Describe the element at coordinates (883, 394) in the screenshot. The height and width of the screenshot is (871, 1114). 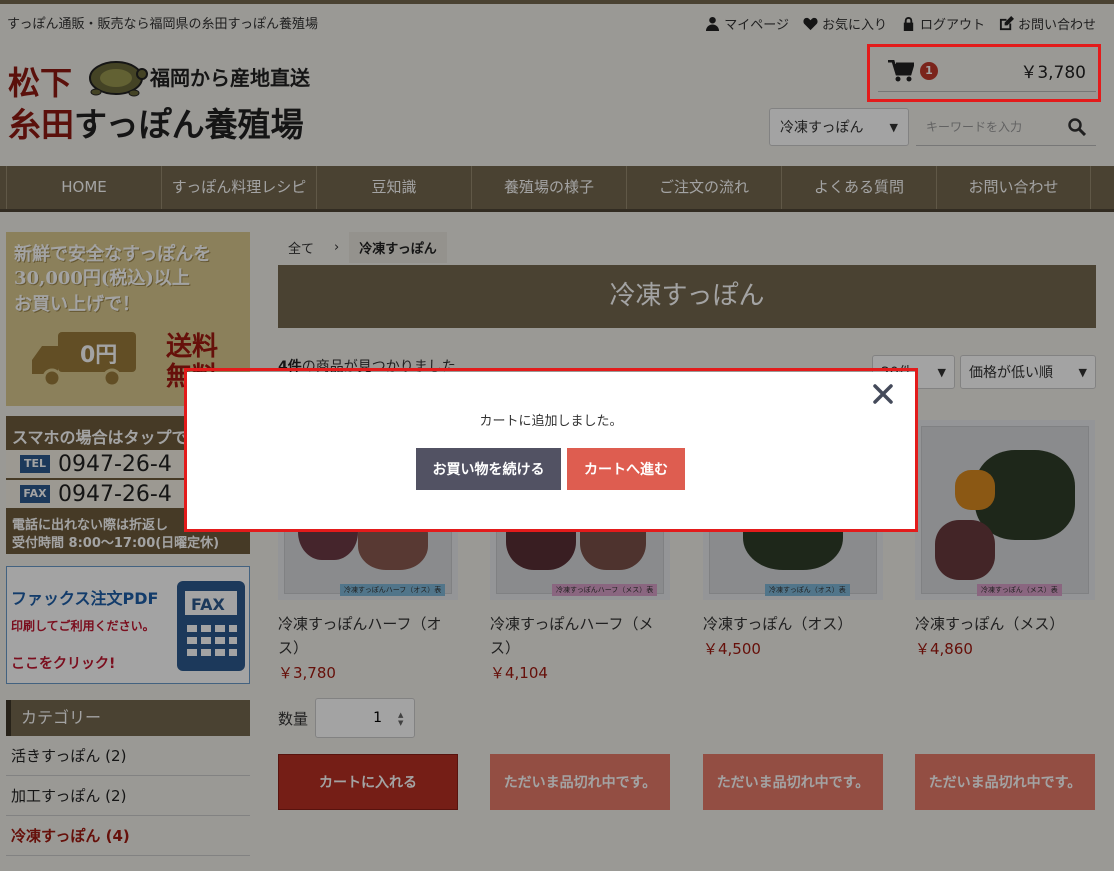
I see `close-icon` at that location.